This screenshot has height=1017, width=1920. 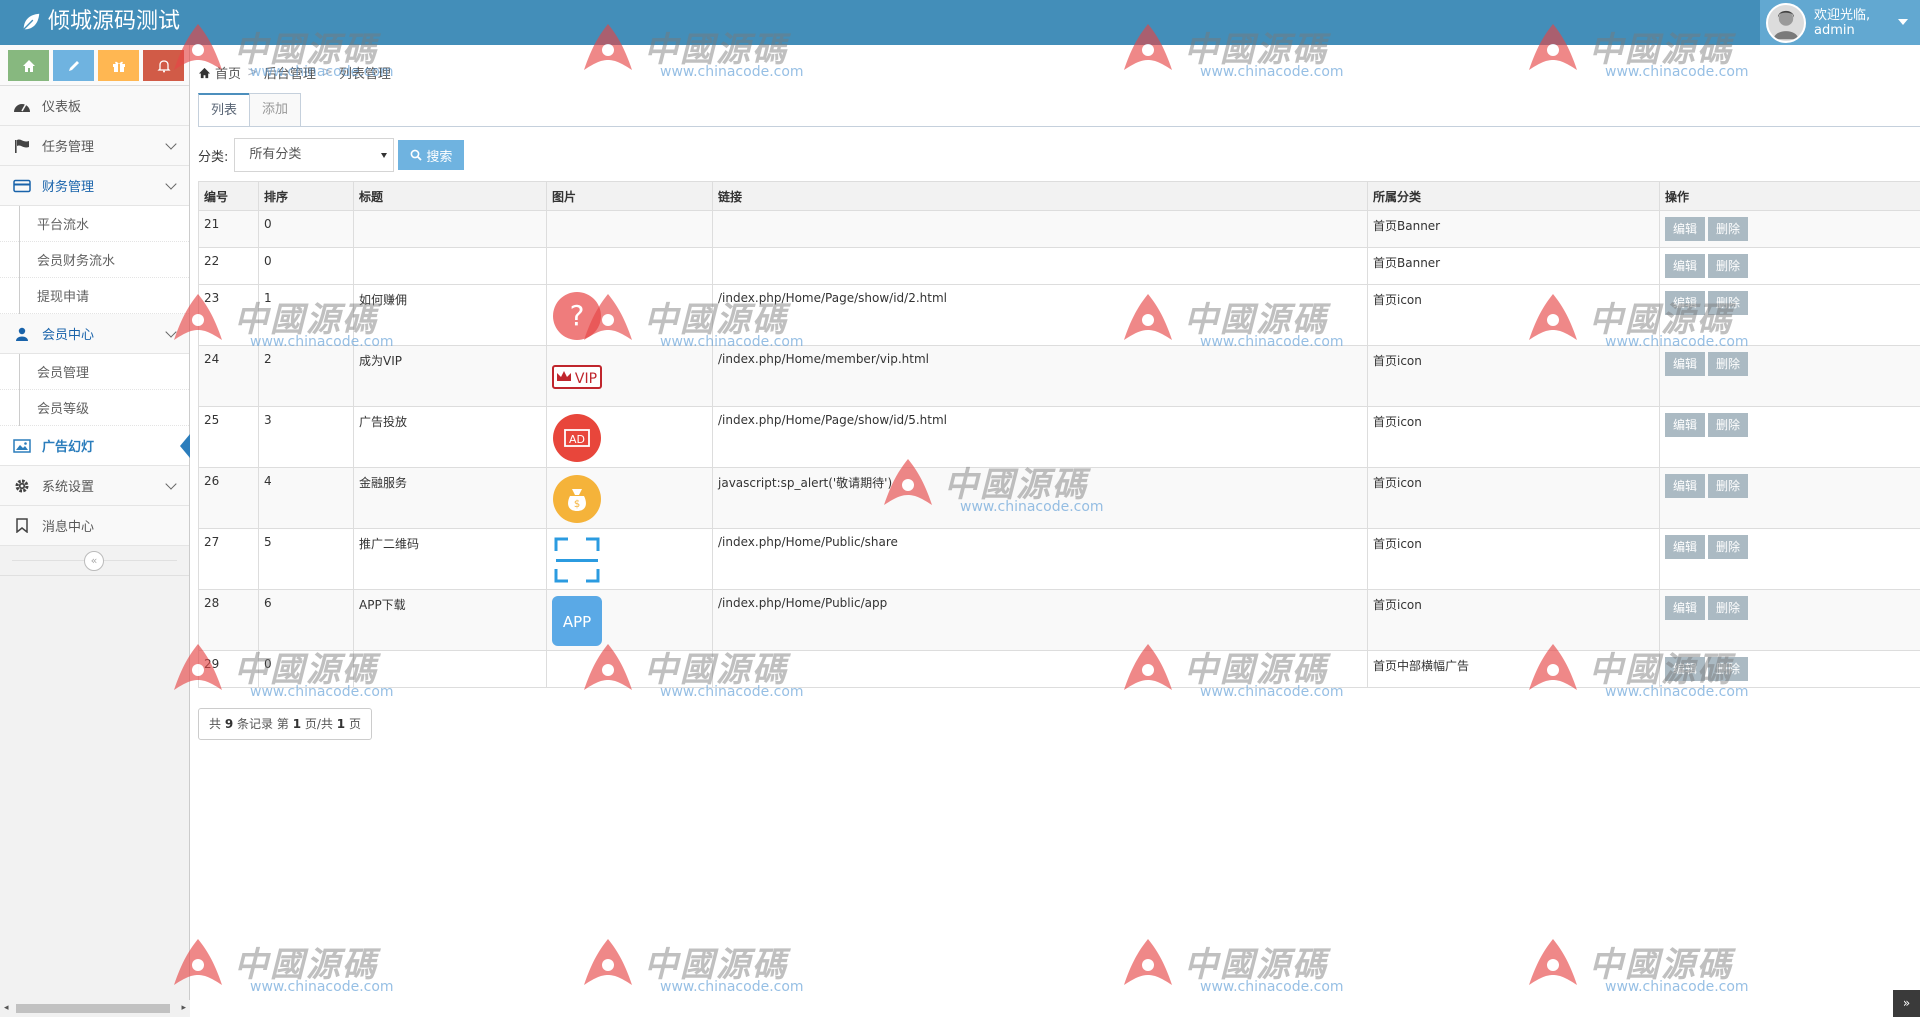 What do you see at coordinates (94, 106) in the screenshot?
I see `sidebar-item-dashboard: 仪表板` at bounding box center [94, 106].